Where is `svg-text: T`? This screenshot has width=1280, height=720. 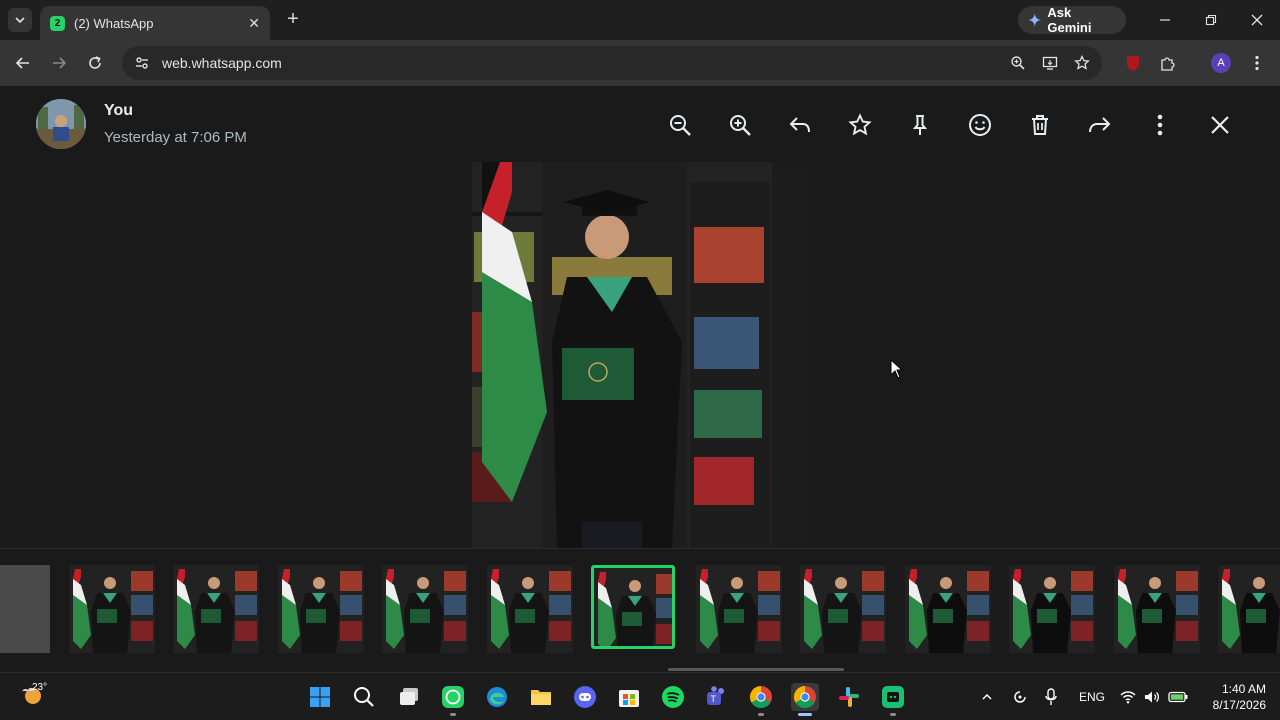 svg-text: T is located at coordinates (714, 699).